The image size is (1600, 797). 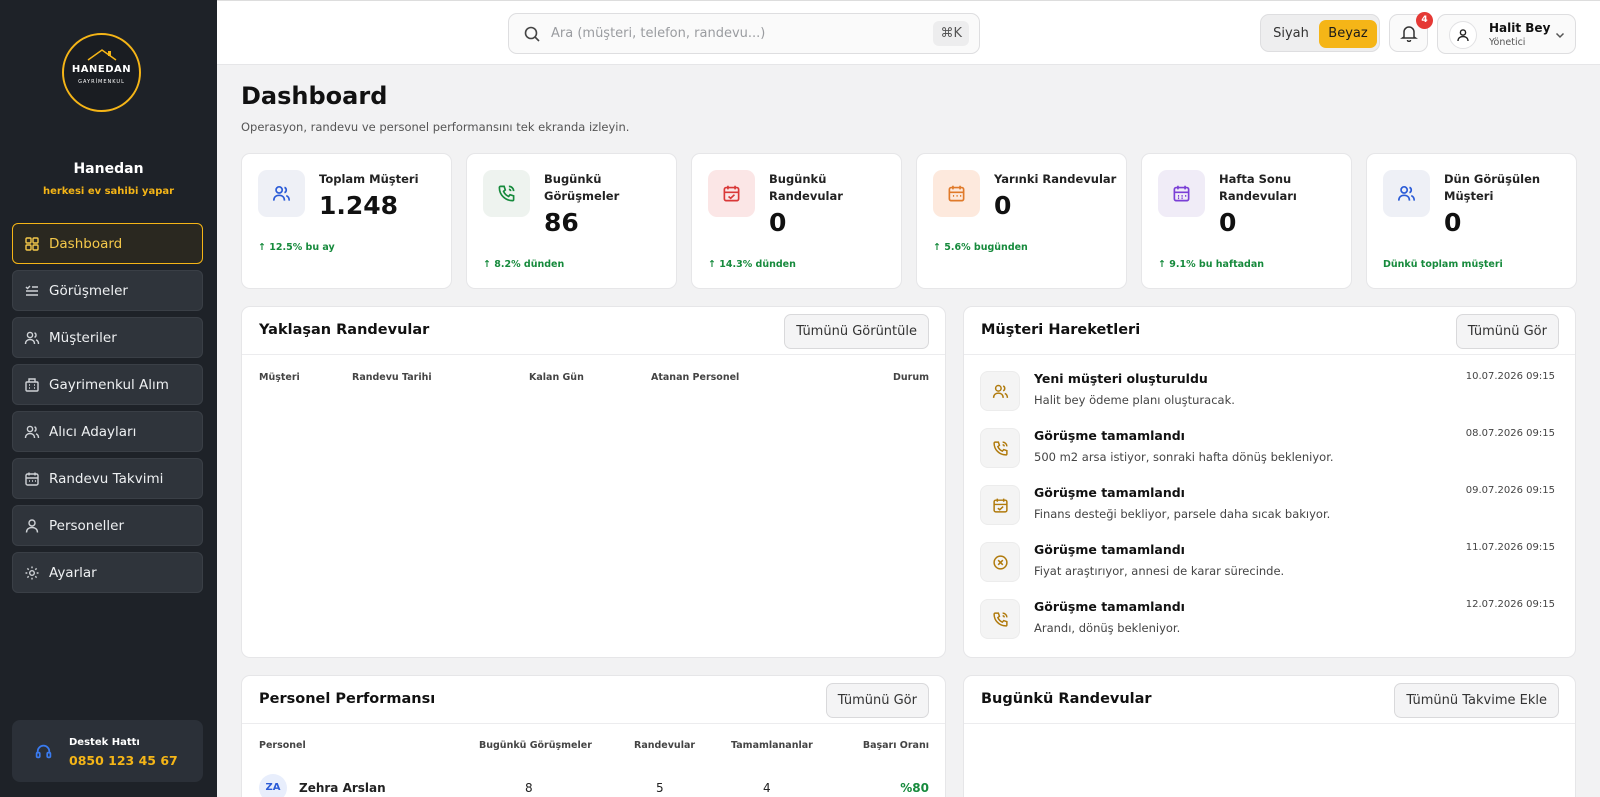 I want to click on notifications-button: 4, so click(x=1411, y=32).